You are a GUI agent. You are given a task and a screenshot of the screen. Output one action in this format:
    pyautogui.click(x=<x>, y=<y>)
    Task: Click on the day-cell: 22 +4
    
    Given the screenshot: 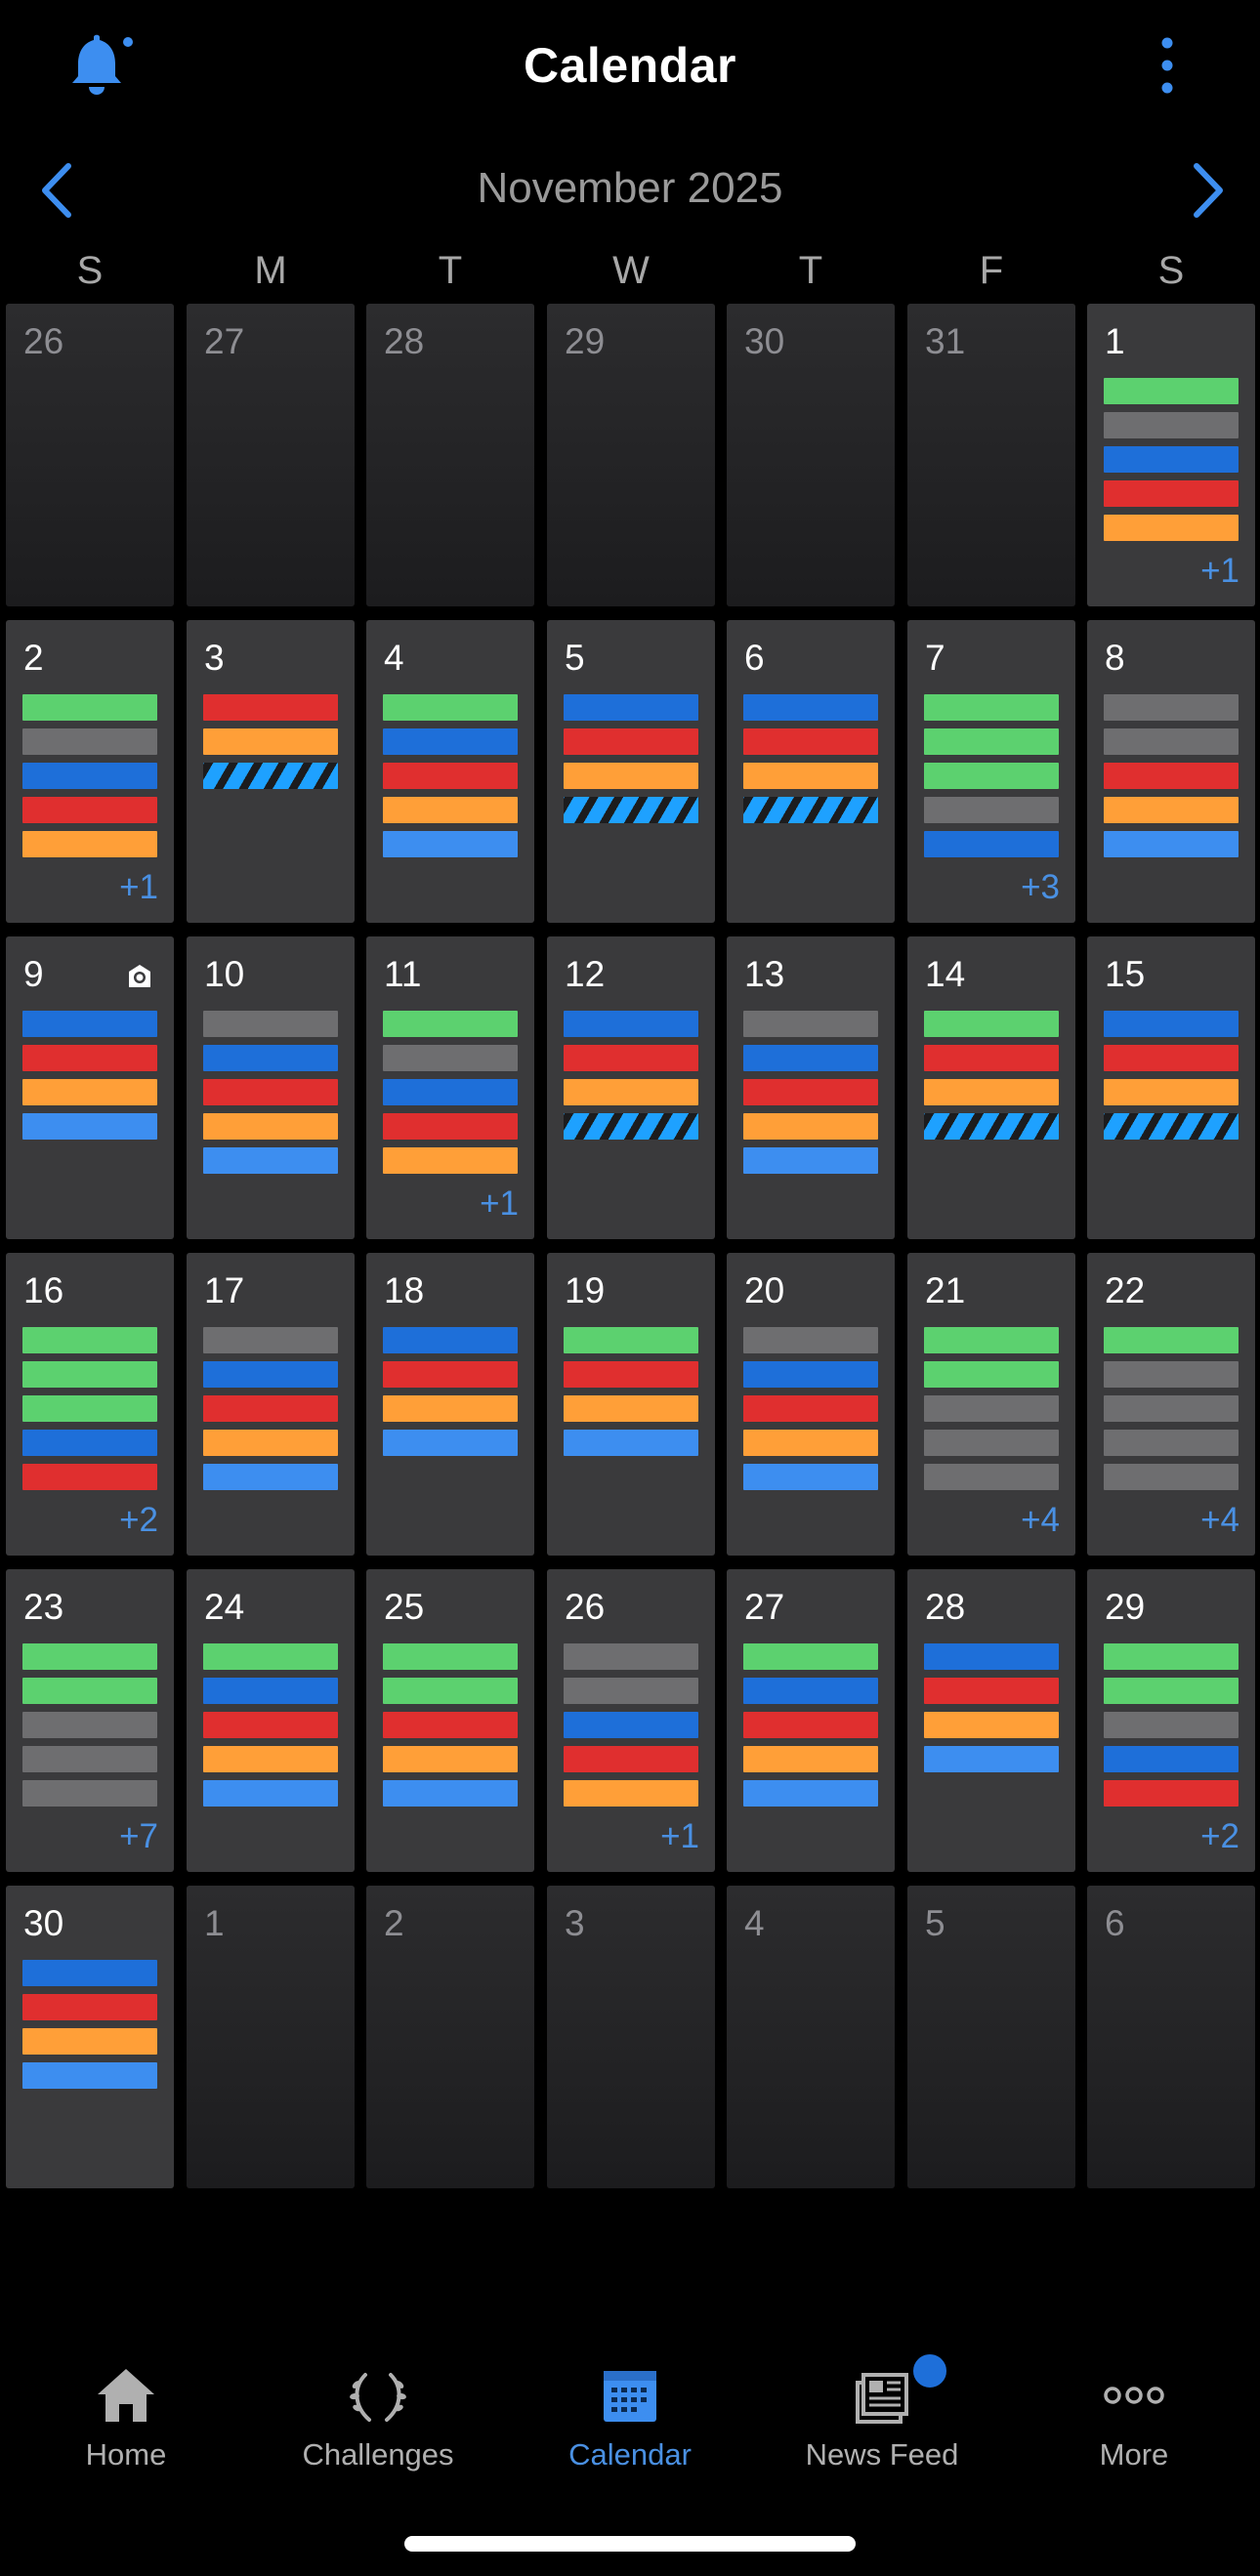 What is the action you would take?
    pyautogui.click(x=1171, y=1404)
    